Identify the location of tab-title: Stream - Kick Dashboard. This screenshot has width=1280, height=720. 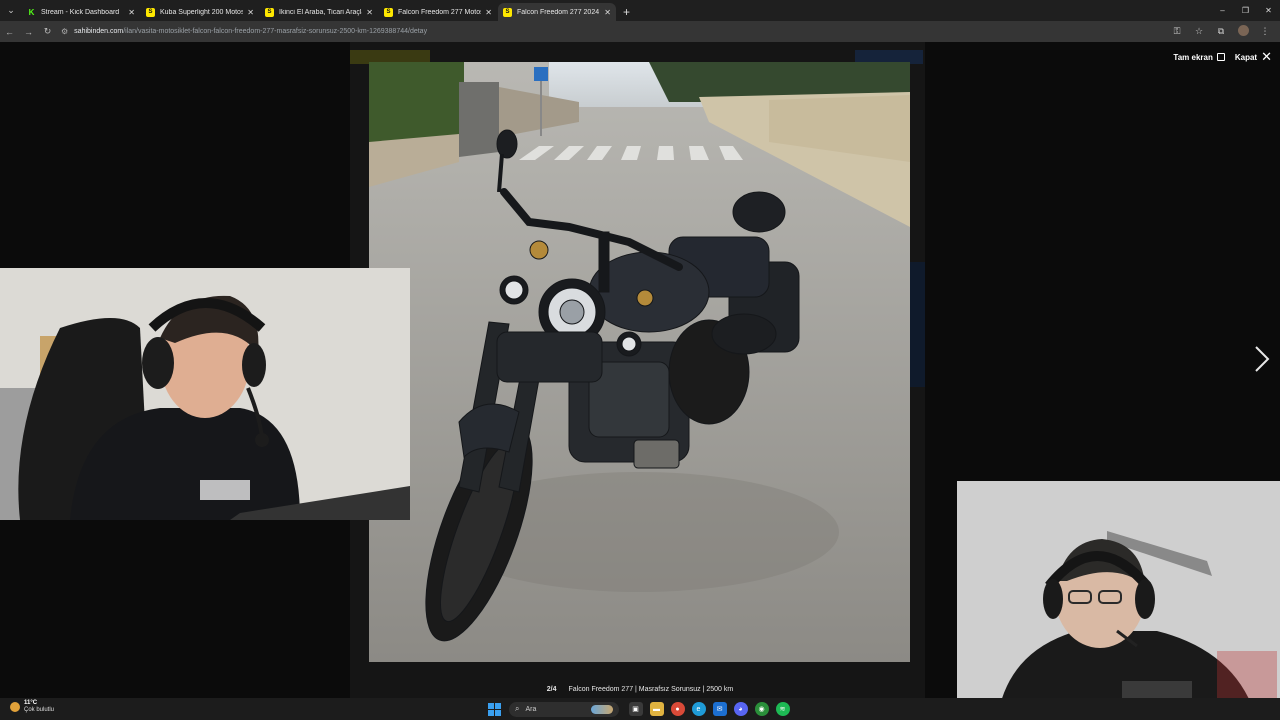
(80, 12).